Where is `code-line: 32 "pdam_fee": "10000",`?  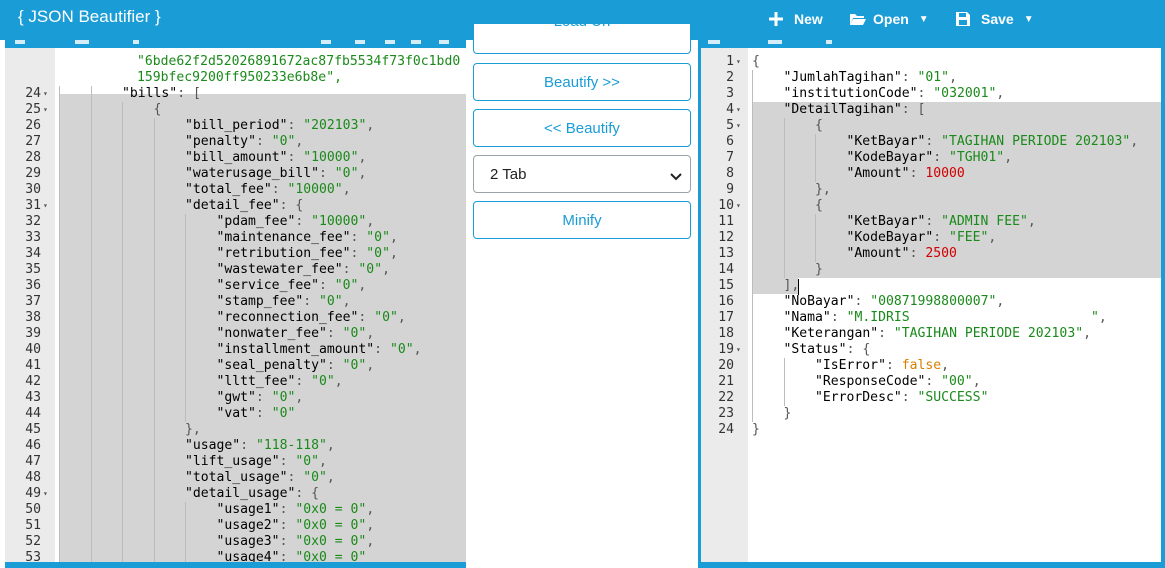
code-line: 32 "pdam_fee": "10000", is located at coordinates (235, 222).